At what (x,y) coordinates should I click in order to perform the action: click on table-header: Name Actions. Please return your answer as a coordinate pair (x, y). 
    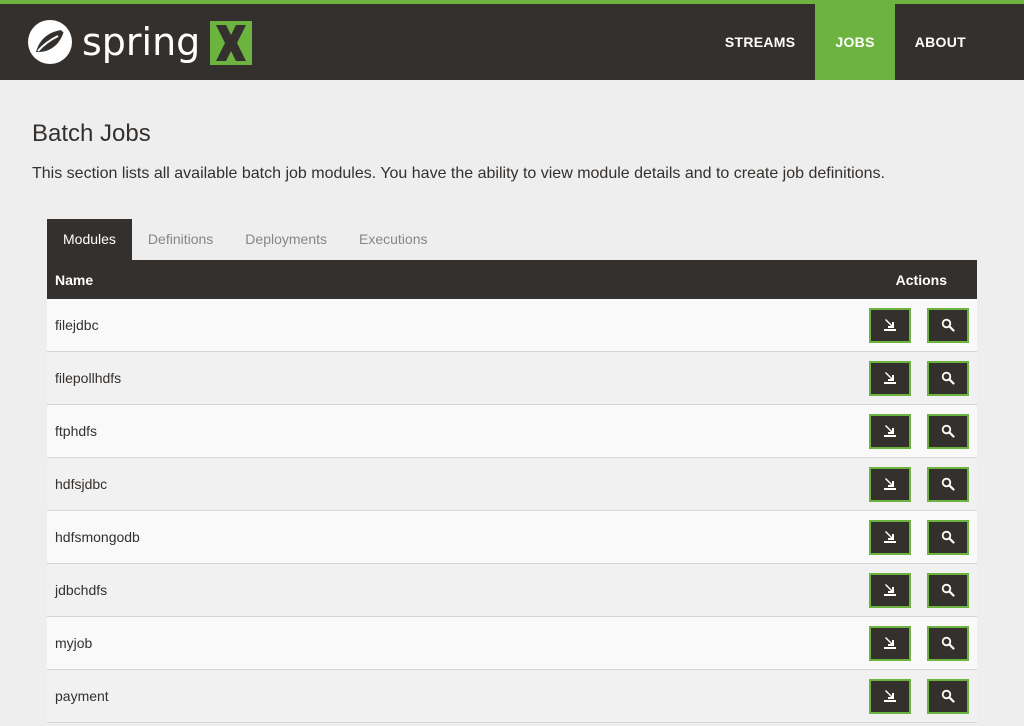
    Looking at the image, I should click on (512, 279).